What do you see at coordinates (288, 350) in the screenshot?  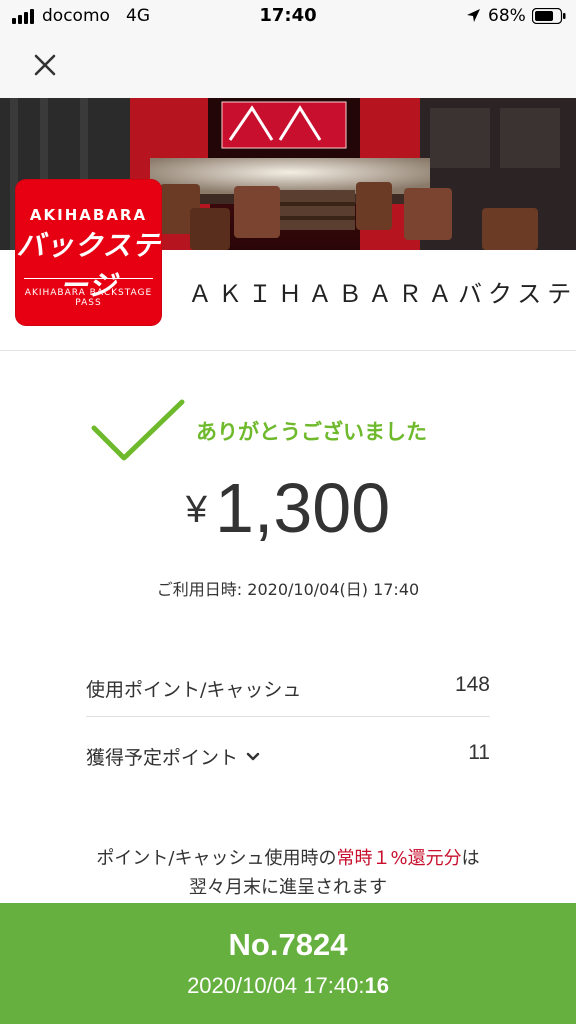 I see `header-divider` at bounding box center [288, 350].